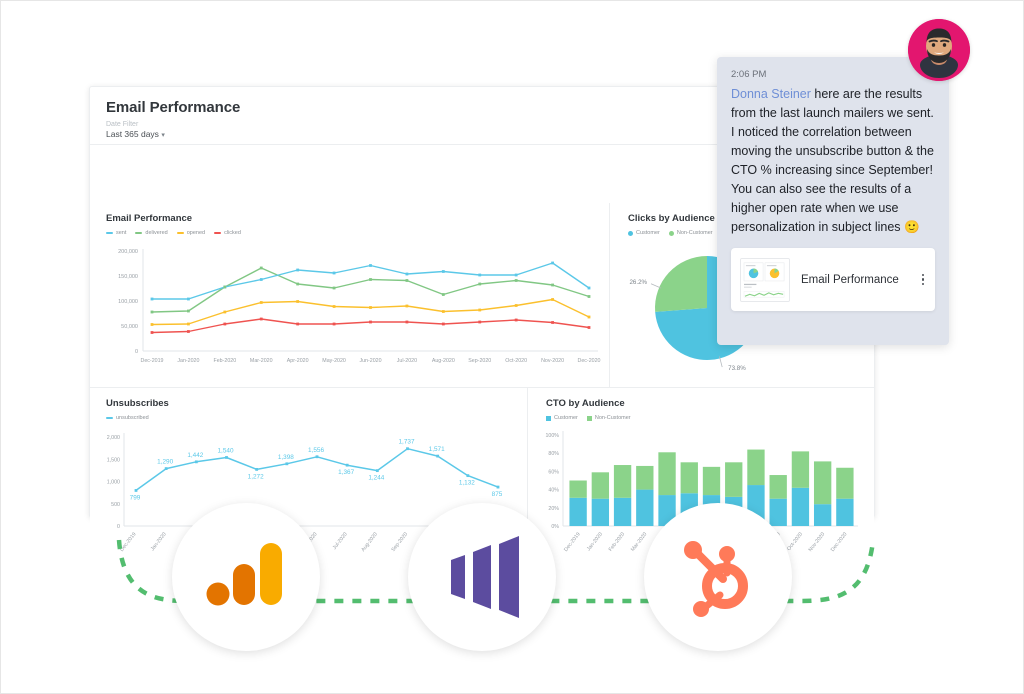  Describe the element at coordinates (226, 450) in the screenshot. I see `svg-text: 1,540` at that location.